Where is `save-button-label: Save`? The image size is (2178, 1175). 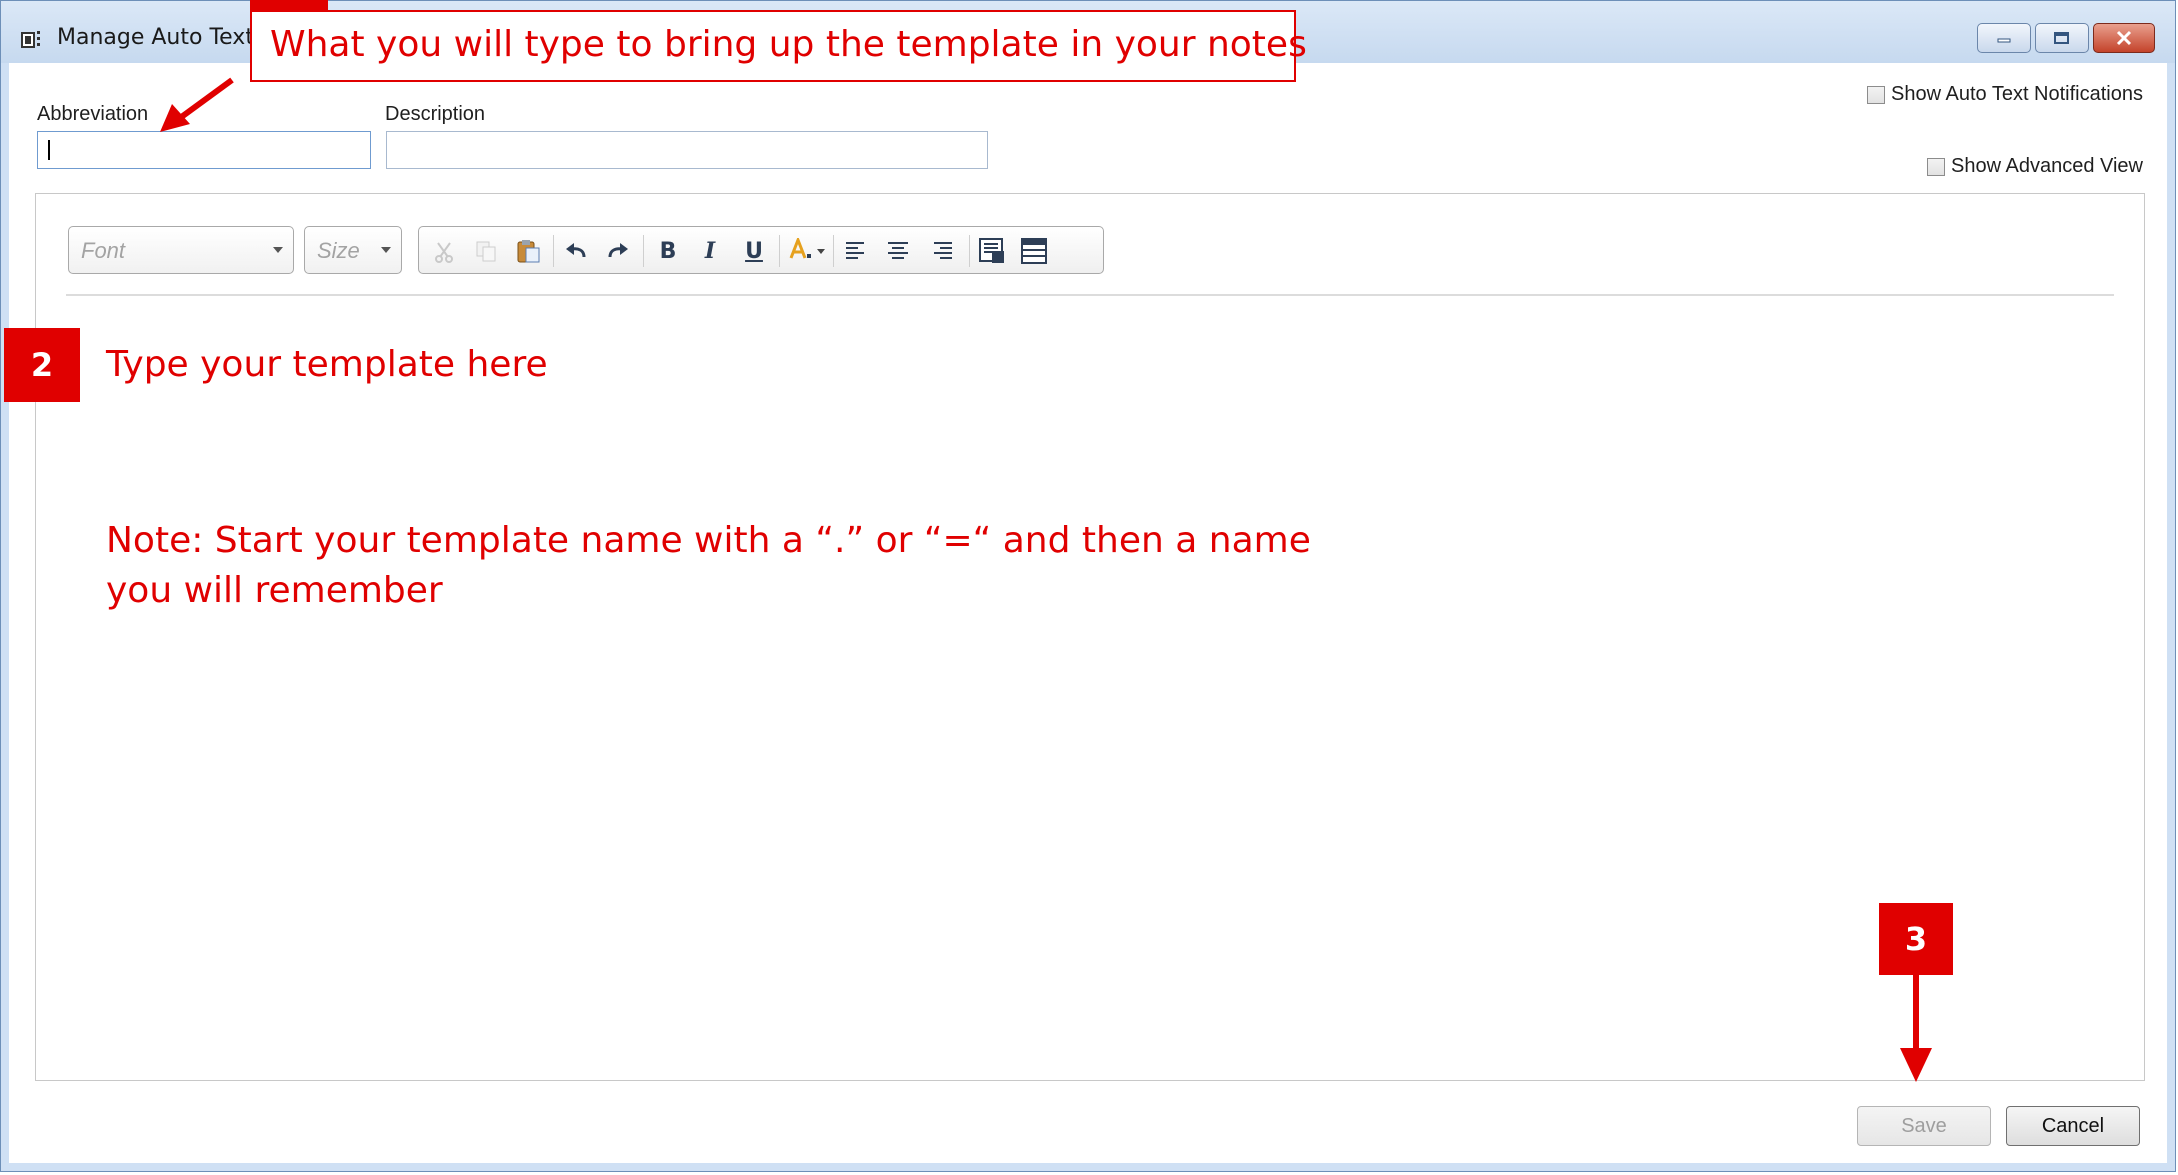 save-button-label: Save is located at coordinates (1924, 1125).